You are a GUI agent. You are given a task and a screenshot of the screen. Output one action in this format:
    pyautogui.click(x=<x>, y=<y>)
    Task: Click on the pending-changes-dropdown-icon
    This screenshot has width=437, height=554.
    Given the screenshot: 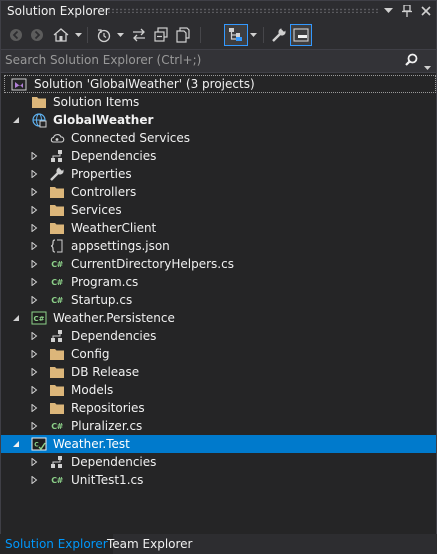 What is the action you would take?
    pyautogui.click(x=120, y=35)
    